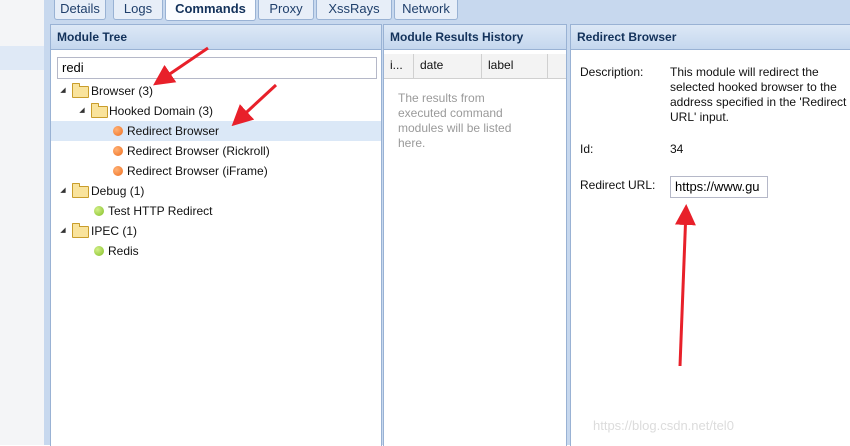 The width and height of the screenshot is (850, 446). Describe the element at coordinates (114, 231) in the screenshot. I see `tree-node-label: IPEC (1)` at that location.